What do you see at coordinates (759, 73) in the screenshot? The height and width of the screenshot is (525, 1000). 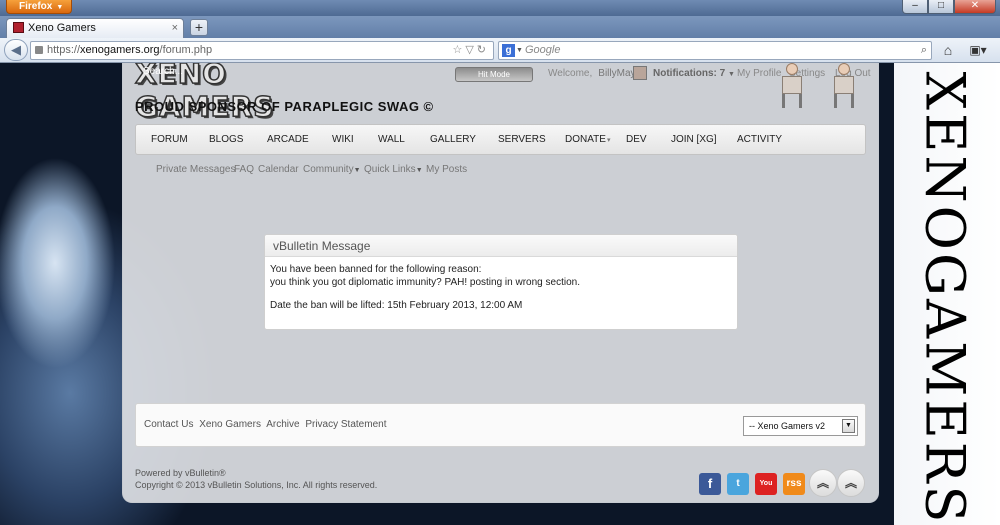 I see `my-profile-link: My Profile` at bounding box center [759, 73].